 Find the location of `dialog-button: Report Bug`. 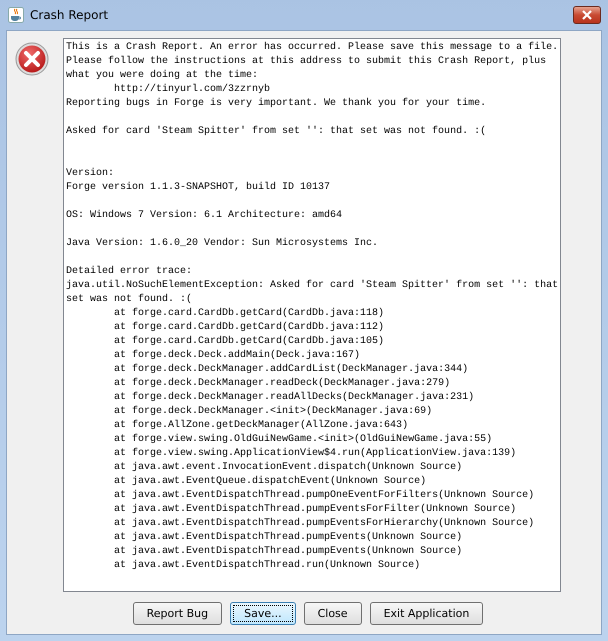

dialog-button: Report Bug is located at coordinates (177, 613).